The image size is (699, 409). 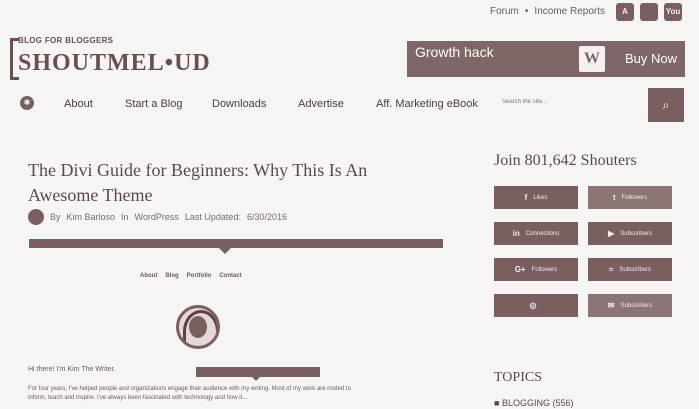 I want to click on category-link: WordPress, so click(x=157, y=217).